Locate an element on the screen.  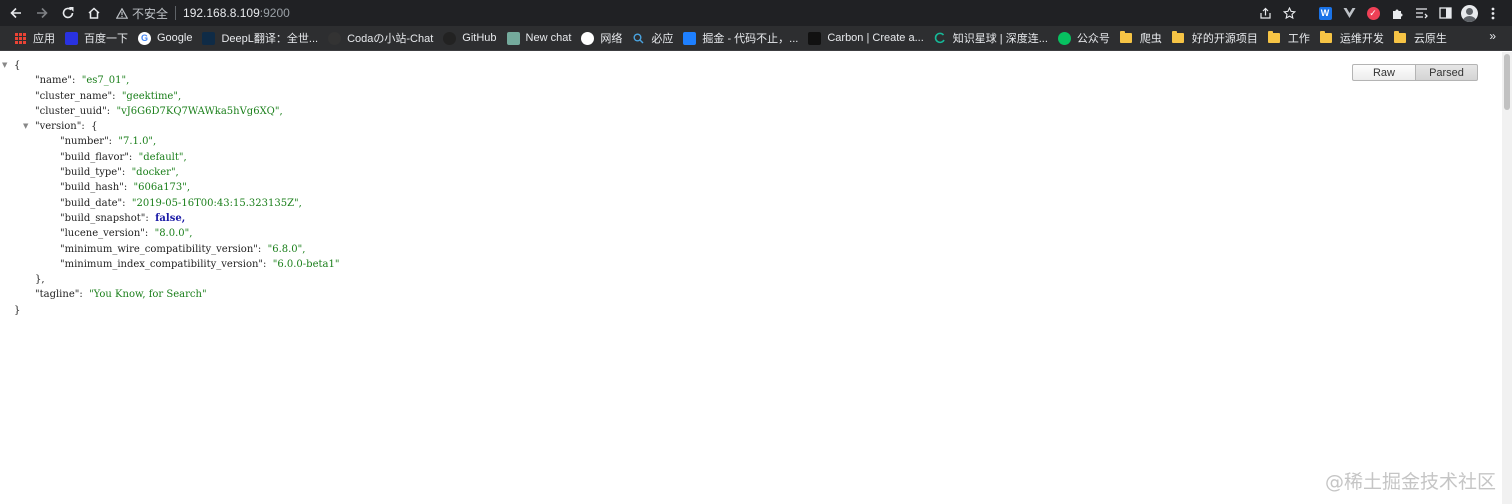
collapse-root-toggle: ▼ is located at coordinates (4, 65).